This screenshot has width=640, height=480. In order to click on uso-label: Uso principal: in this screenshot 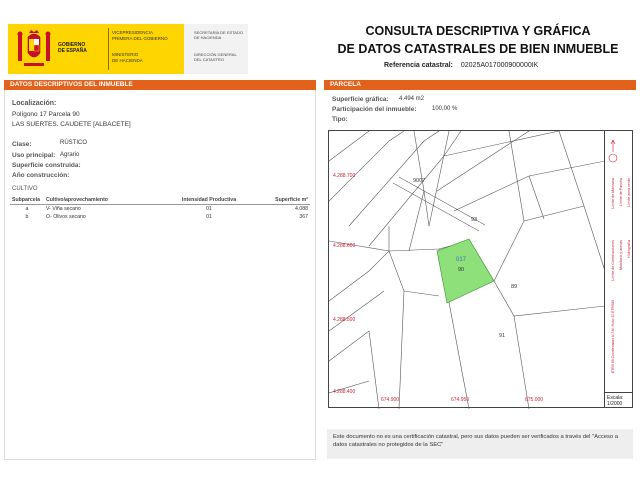, I will do `click(34, 155)`.